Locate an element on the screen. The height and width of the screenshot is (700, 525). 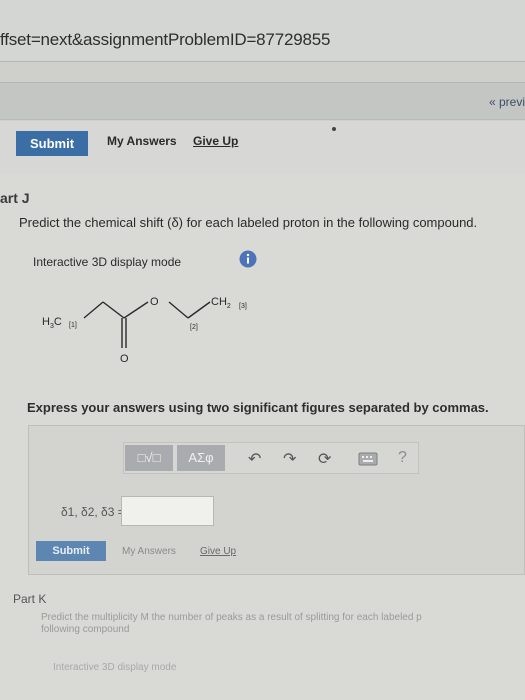
help-icon: ? is located at coordinates (402, 458).